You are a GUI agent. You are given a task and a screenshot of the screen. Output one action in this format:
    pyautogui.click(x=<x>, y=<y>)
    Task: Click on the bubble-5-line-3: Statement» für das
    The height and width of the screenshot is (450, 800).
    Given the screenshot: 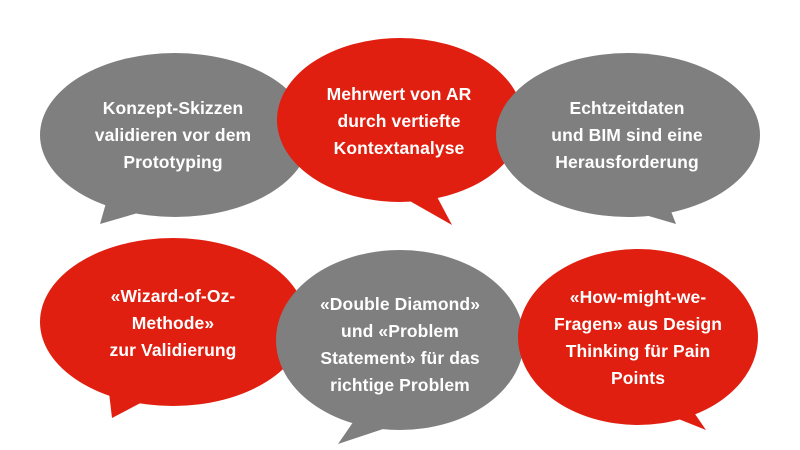 What is the action you would take?
    pyautogui.click(x=400, y=358)
    